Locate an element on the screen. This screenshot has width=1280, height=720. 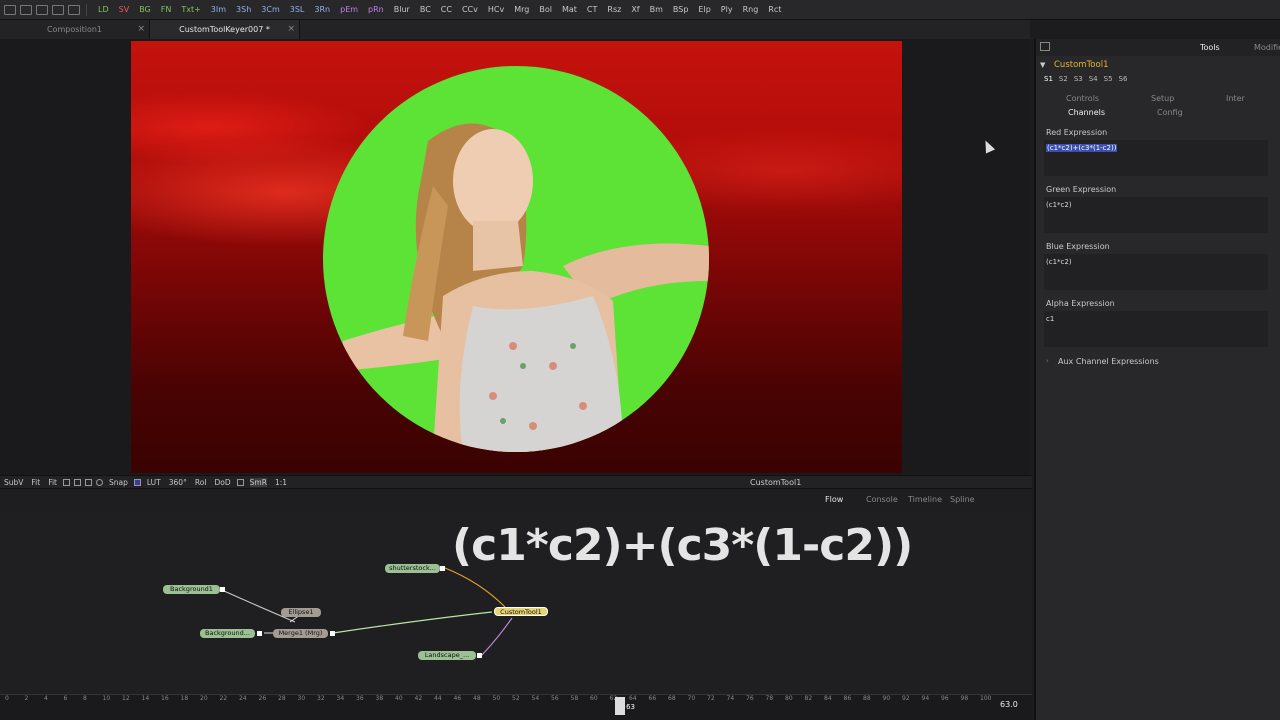
tab-timeline: Timeline is located at coordinates (925, 499).